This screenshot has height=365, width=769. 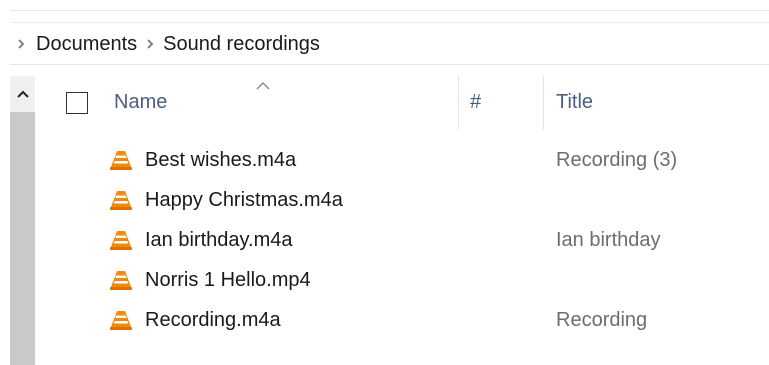 I want to click on file-name: Best wishes.m4a, so click(x=220, y=160).